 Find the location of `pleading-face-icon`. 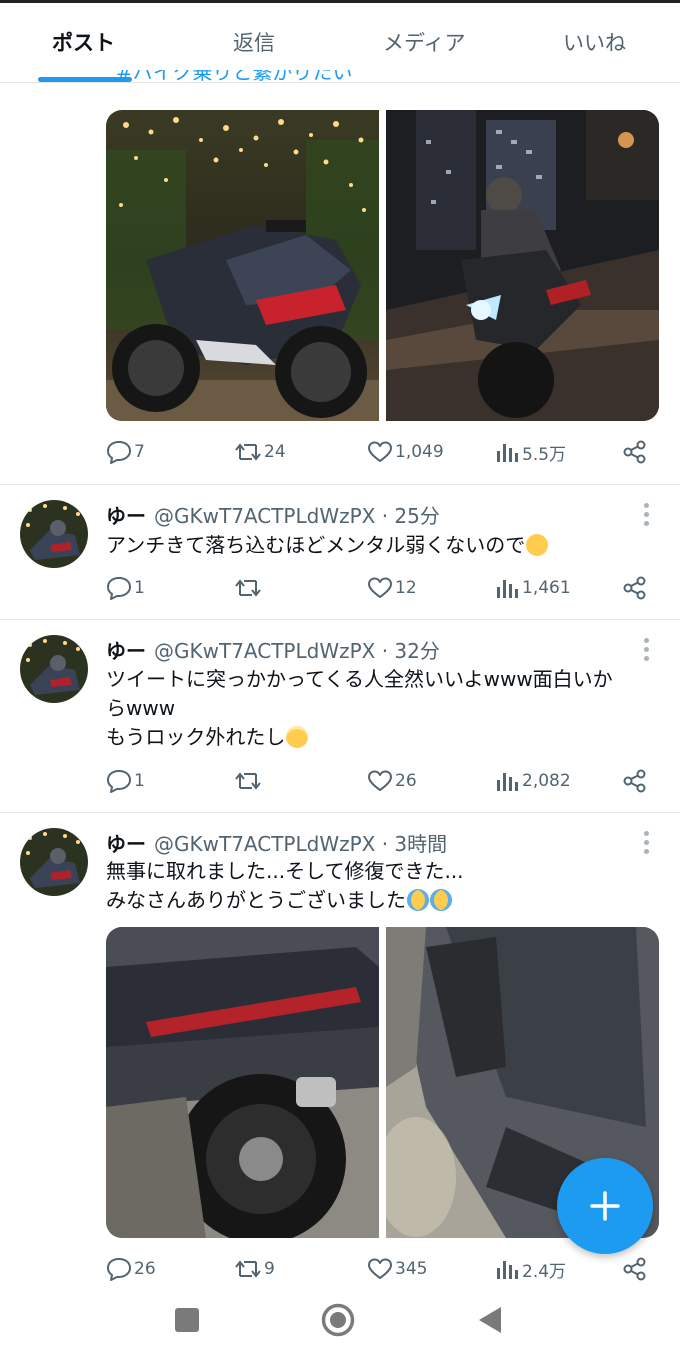

pleading-face-icon is located at coordinates (537, 545).